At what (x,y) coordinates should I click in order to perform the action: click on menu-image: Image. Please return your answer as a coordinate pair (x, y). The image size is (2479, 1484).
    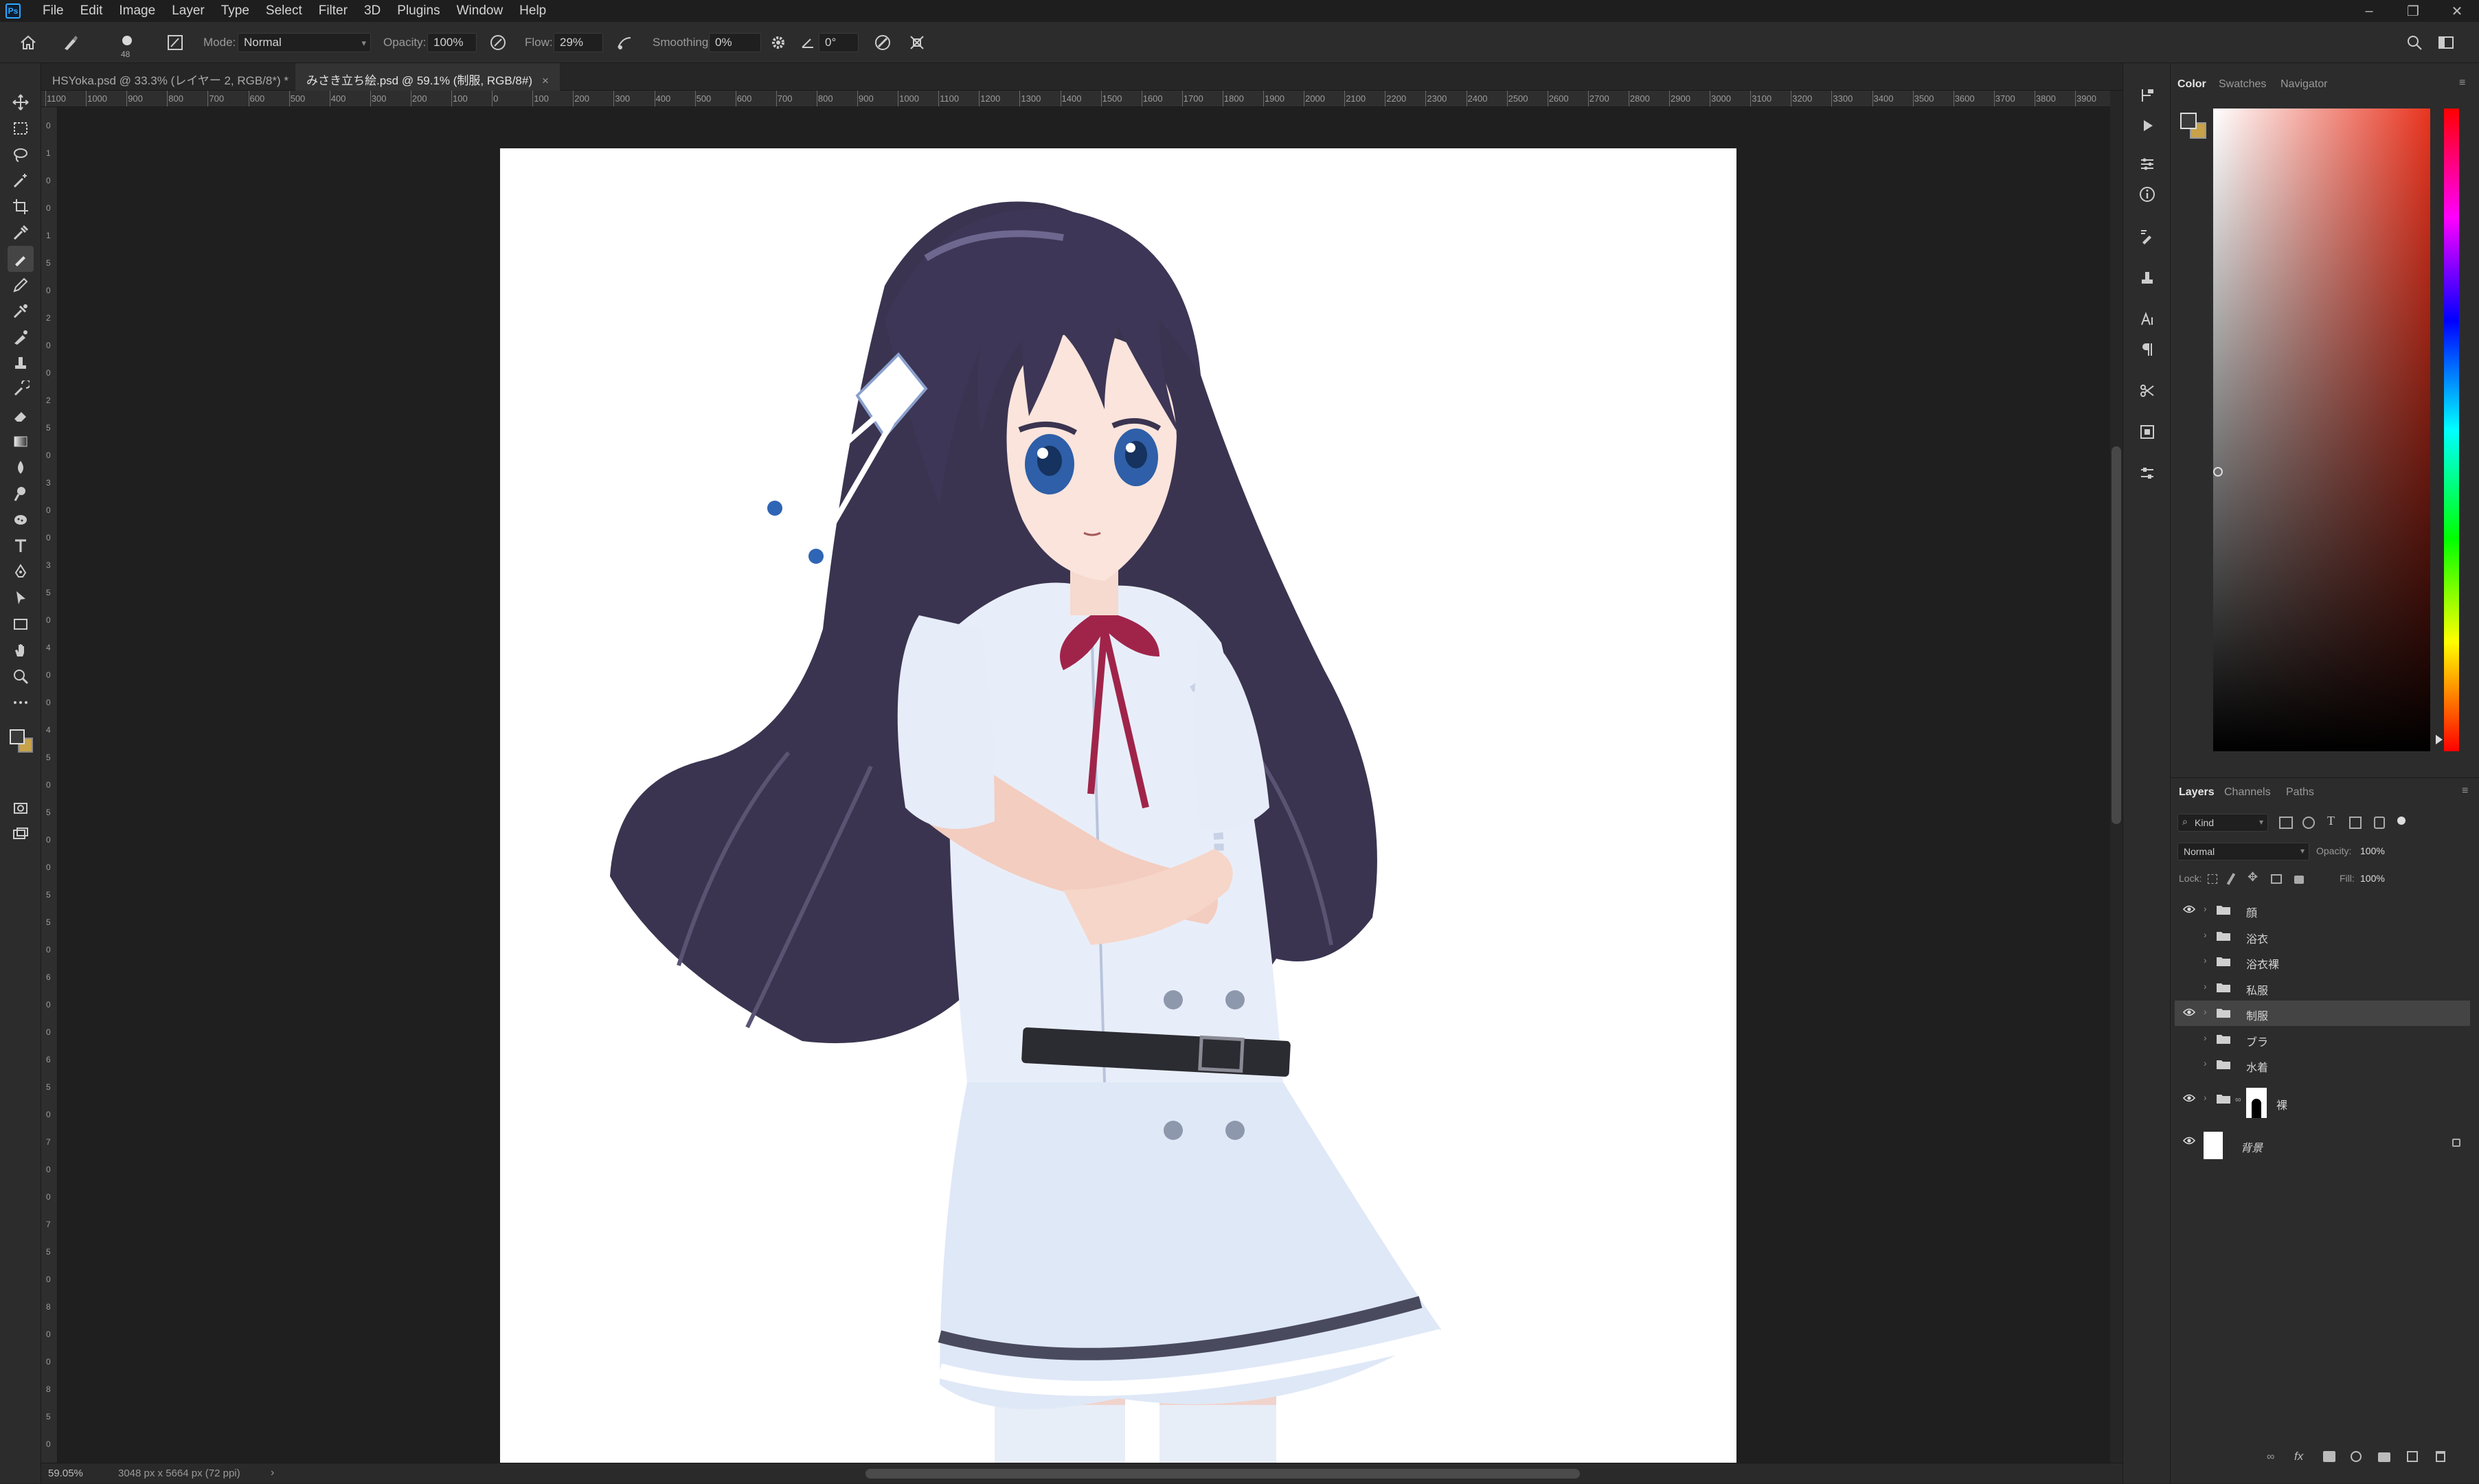
    Looking at the image, I should click on (137, 11).